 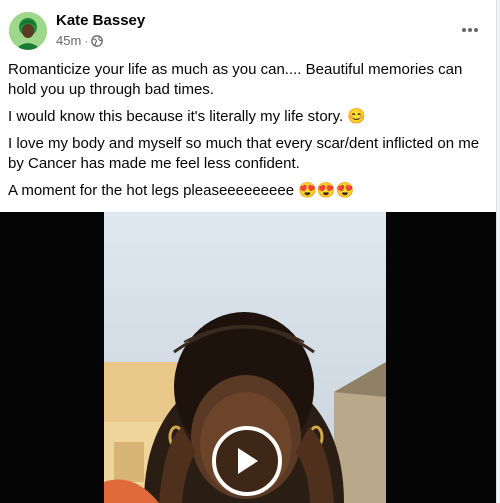 I want to click on play-icon, so click(x=248, y=461).